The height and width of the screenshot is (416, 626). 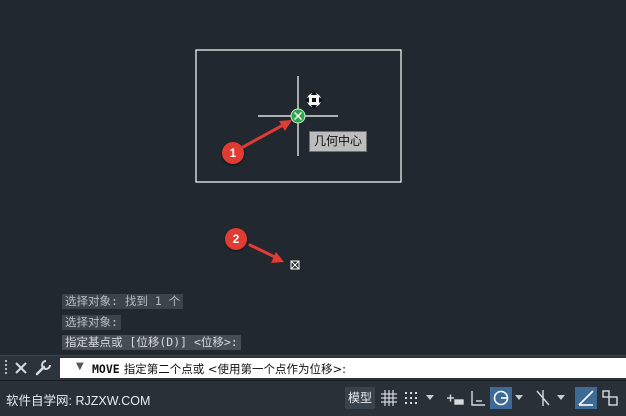 What do you see at coordinates (6, 368) in the screenshot?
I see `drag-handle-icon` at bounding box center [6, 368].